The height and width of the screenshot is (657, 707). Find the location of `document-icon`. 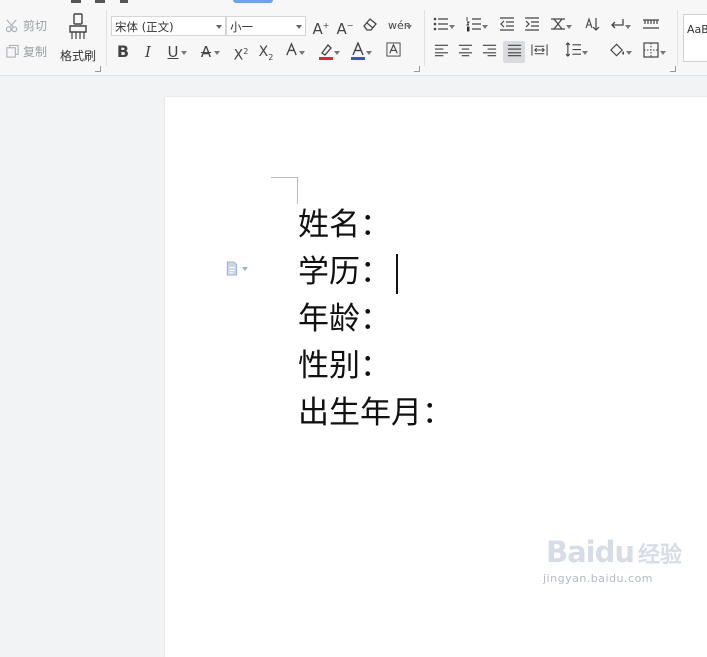

document-icon is located at coordinates (232, 268).